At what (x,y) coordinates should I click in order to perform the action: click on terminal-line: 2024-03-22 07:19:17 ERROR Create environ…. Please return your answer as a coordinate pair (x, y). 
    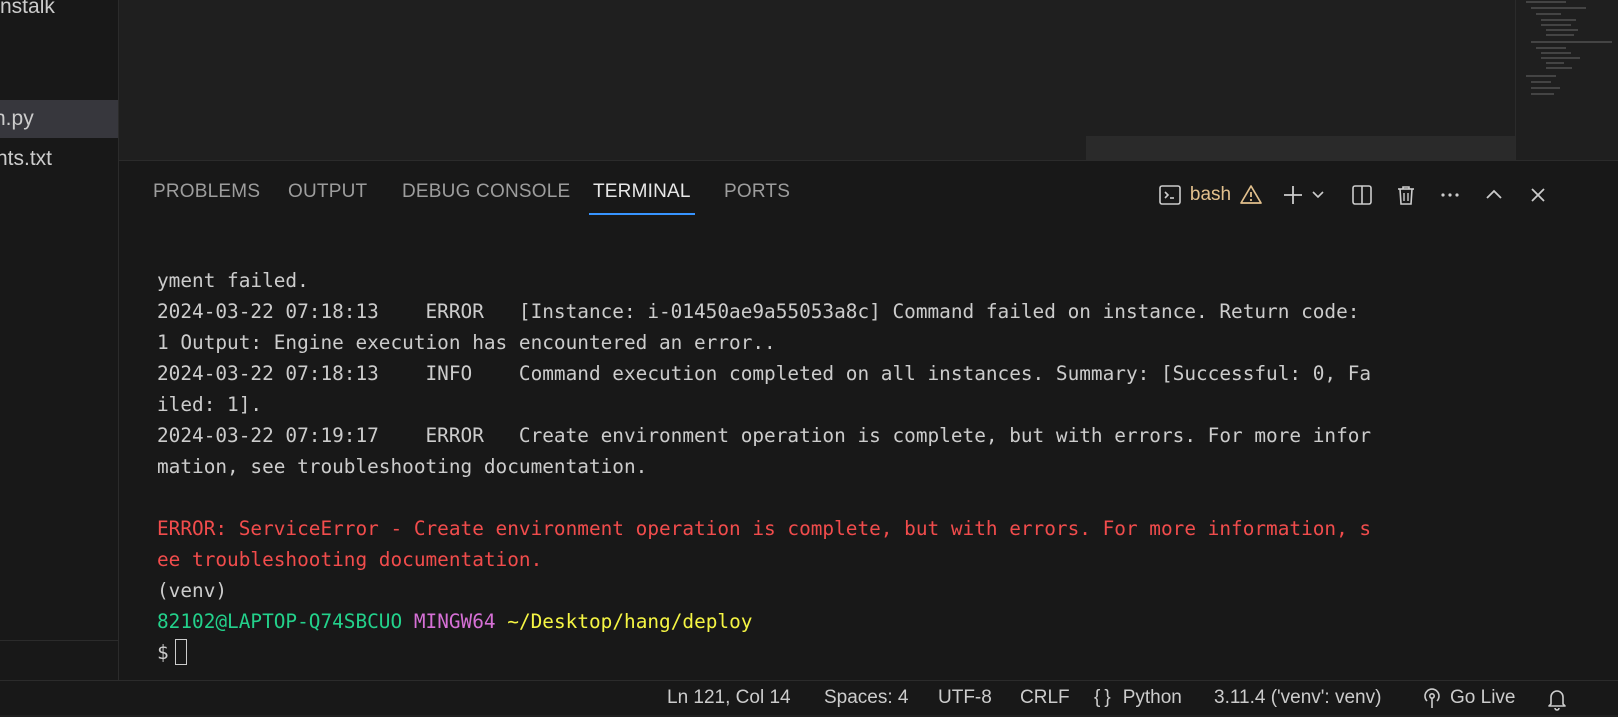
    Looking at the image, I should click on (764, 435).